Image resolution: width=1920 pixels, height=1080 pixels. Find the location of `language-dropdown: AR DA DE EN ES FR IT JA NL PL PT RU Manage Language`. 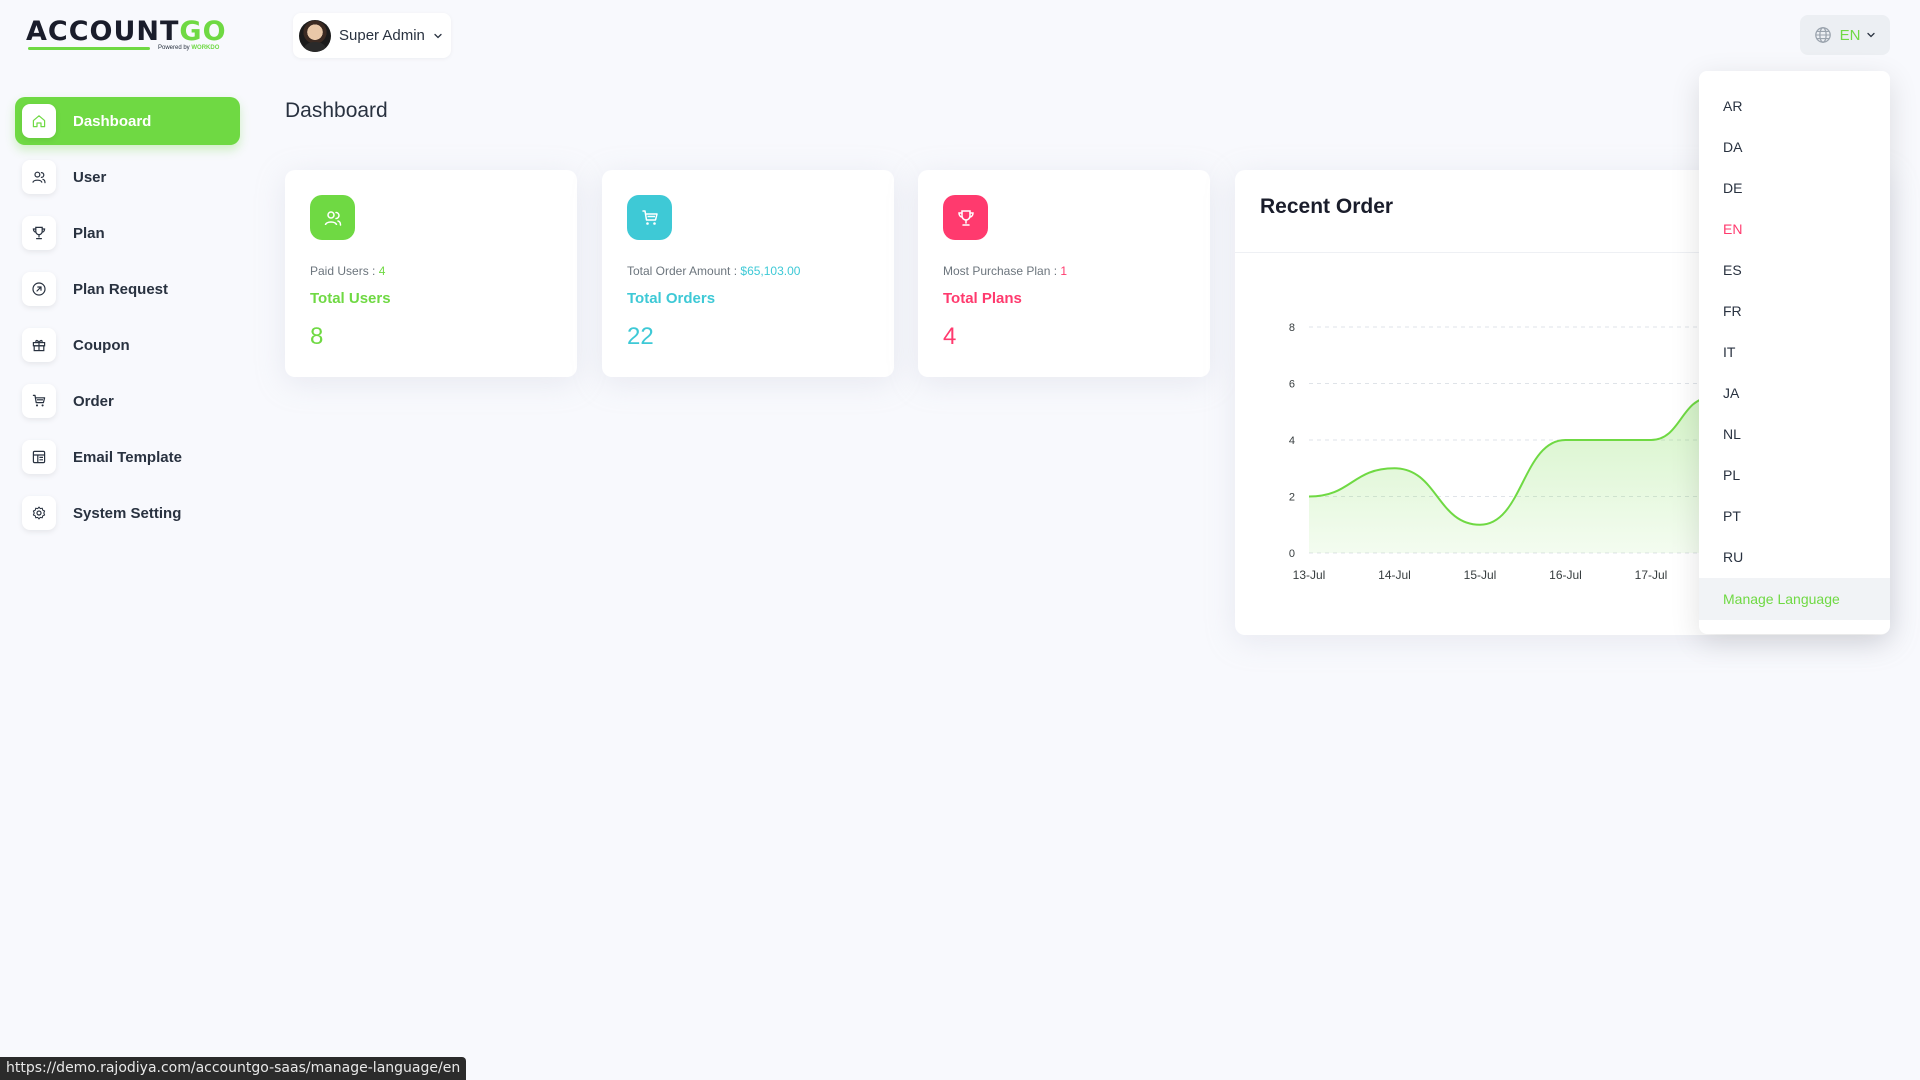

language-dropdown: AR DA DE EN ES FR IT JA NL PL PT RU Manage Language is located at coordinates (1794, 352).